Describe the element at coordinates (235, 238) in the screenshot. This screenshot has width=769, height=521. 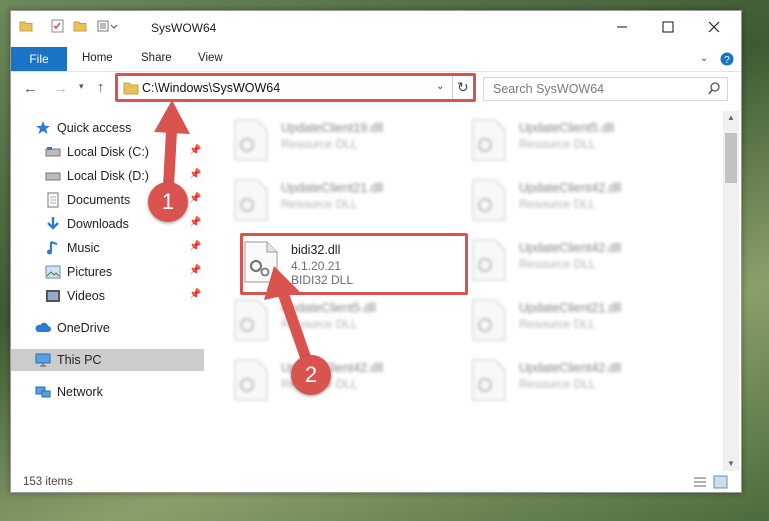
I see `annotation-arrows` at that location.